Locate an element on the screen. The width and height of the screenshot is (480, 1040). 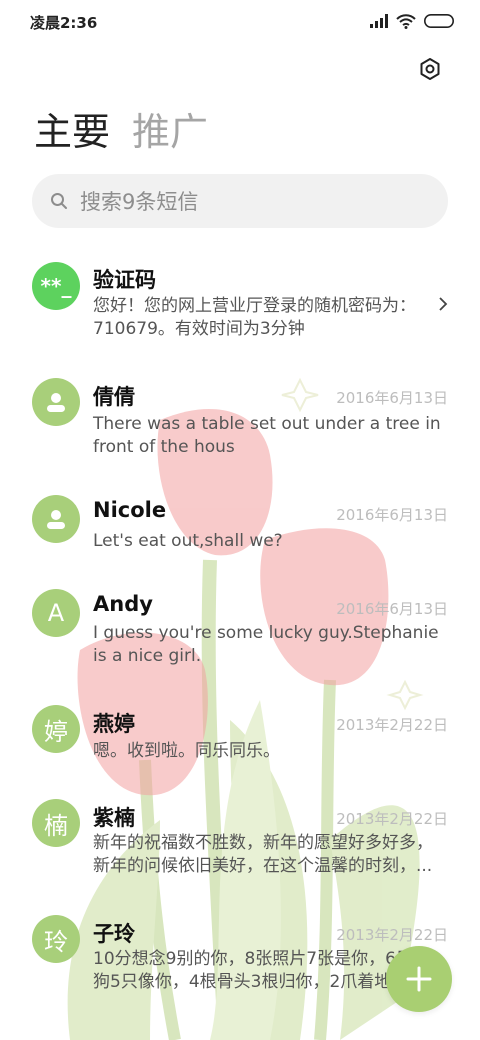
message-preview: 您好！您的网上营业厅登录的随机密码为：710679。有效时间为3分钟 is located at coordinates (254, 317).